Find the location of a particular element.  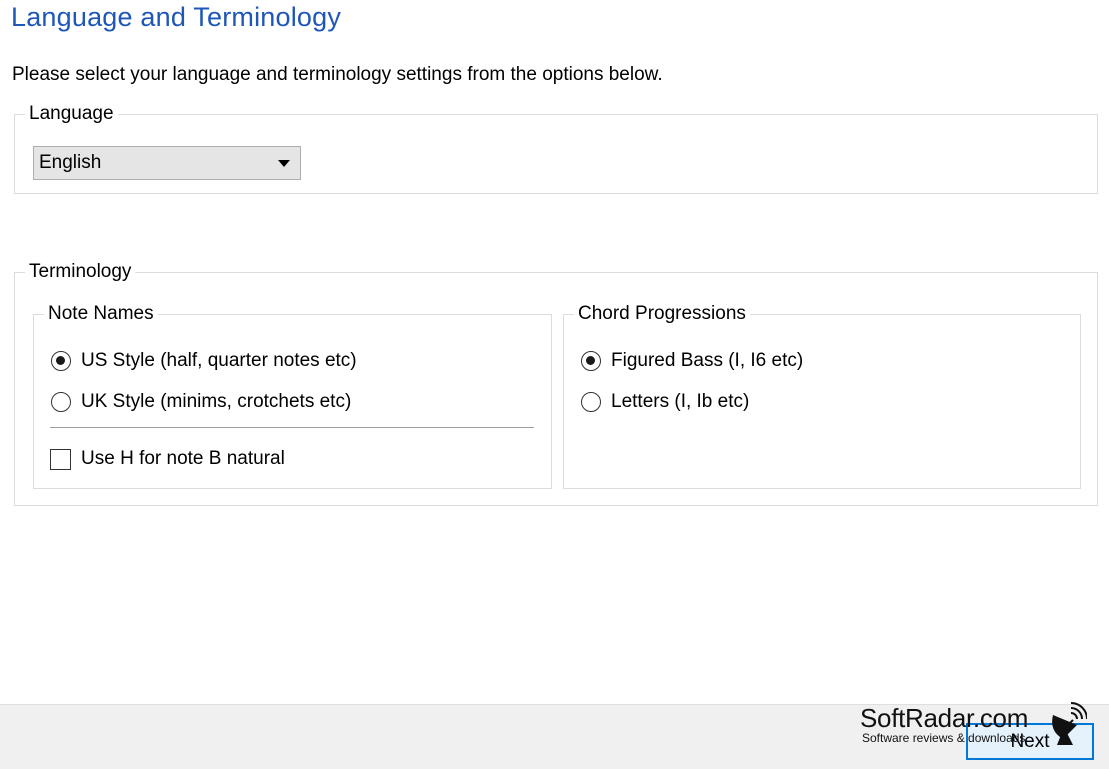

chevron-down-icon is located at coordinates (284, 163).